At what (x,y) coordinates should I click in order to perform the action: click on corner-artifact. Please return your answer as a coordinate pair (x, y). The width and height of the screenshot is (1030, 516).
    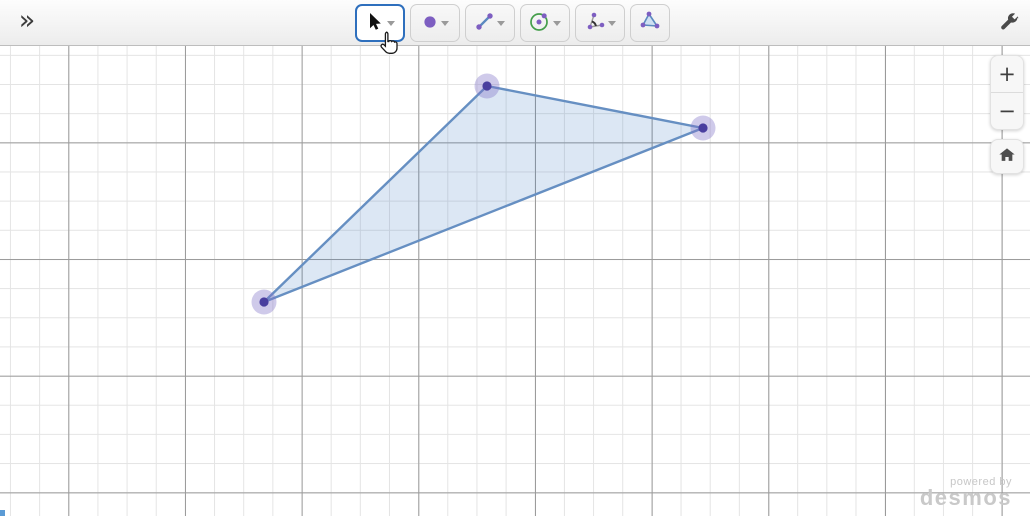
    Looking at the image, I should click on (2, 513).